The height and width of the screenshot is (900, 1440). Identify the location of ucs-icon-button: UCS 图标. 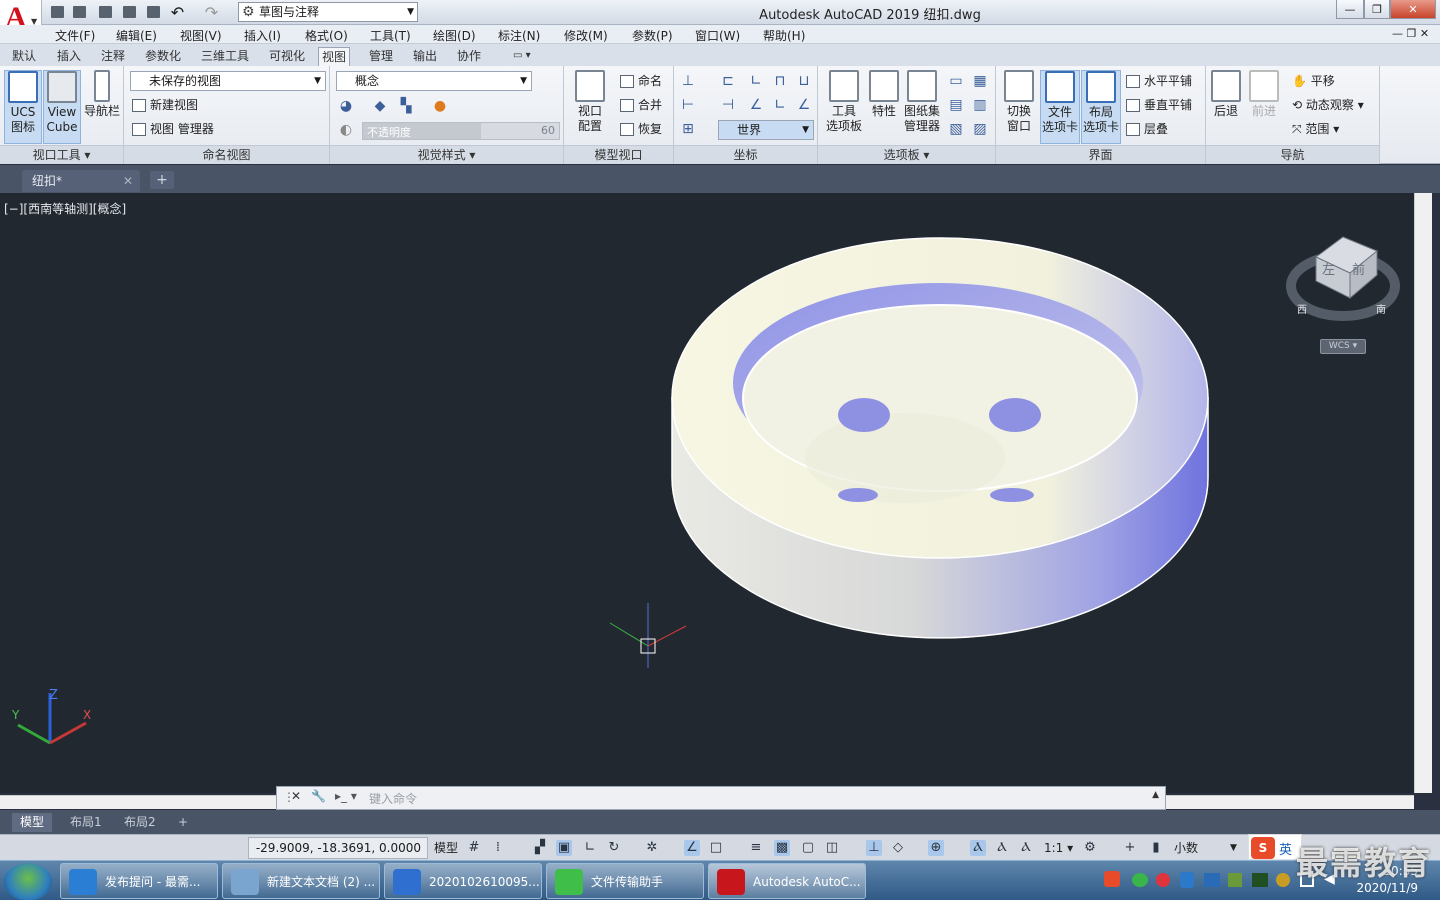
(23, 107).